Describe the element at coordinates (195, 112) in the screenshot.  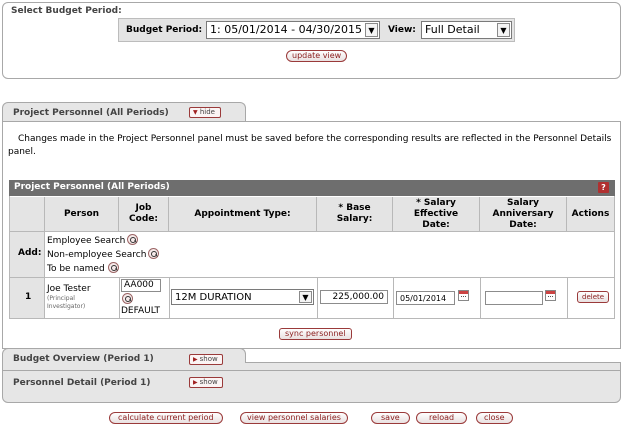
I see `collapse-triangle-icon: ▼` at that location.